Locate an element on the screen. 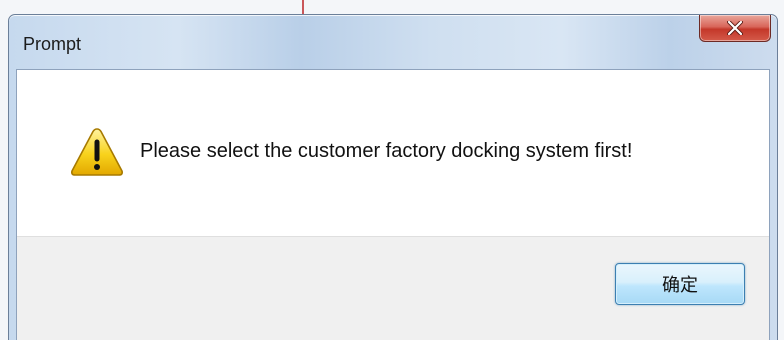  close-button is located at coordinates (735, 28).